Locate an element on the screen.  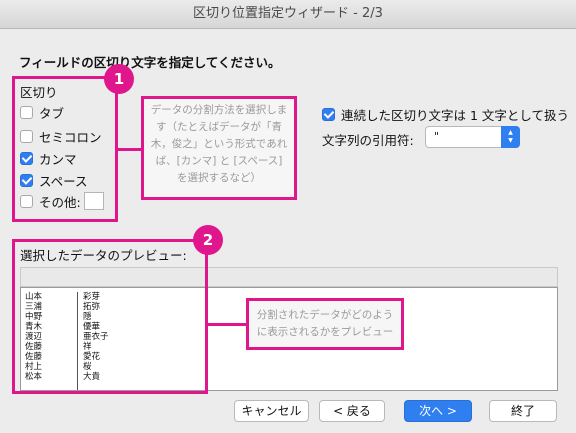
text-qualifier-value: " is located at coordinates (437, 136).